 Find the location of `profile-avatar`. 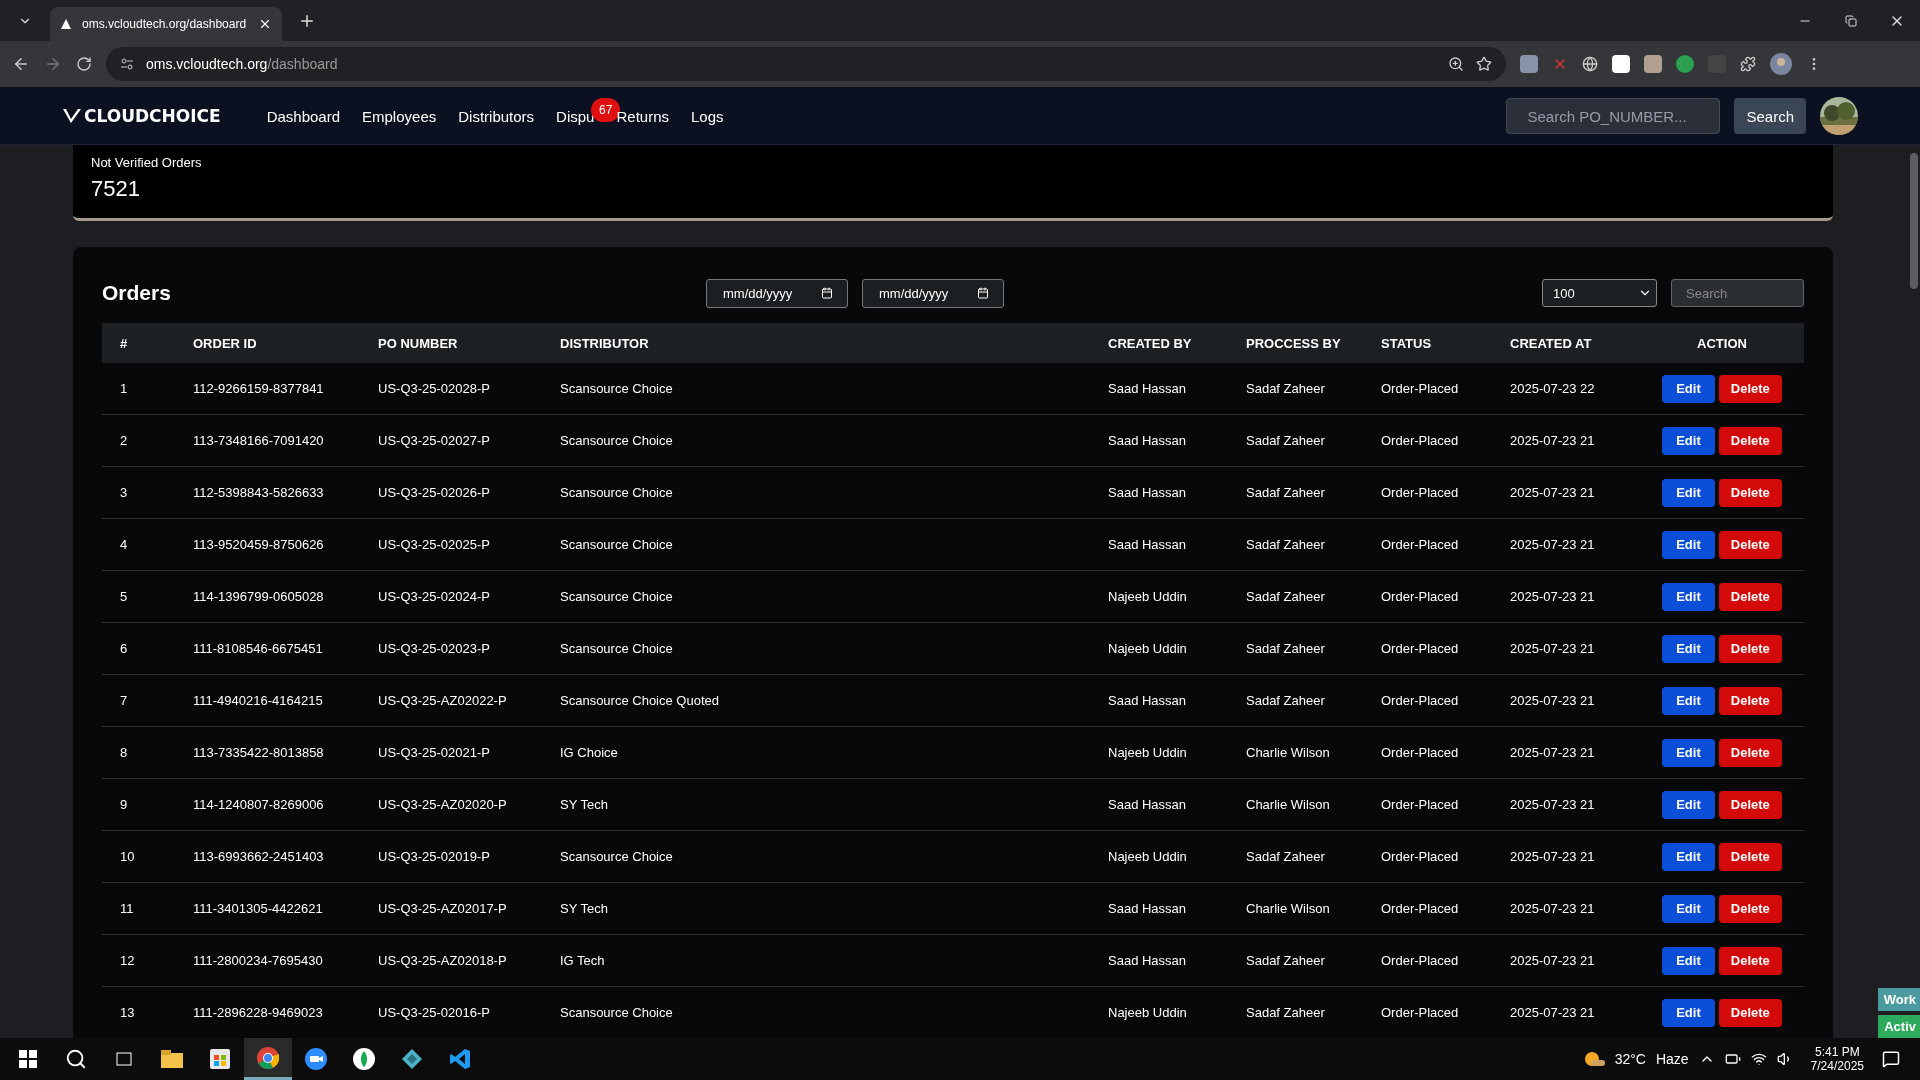

profile-avatar is located at coordinates (1781, 64).